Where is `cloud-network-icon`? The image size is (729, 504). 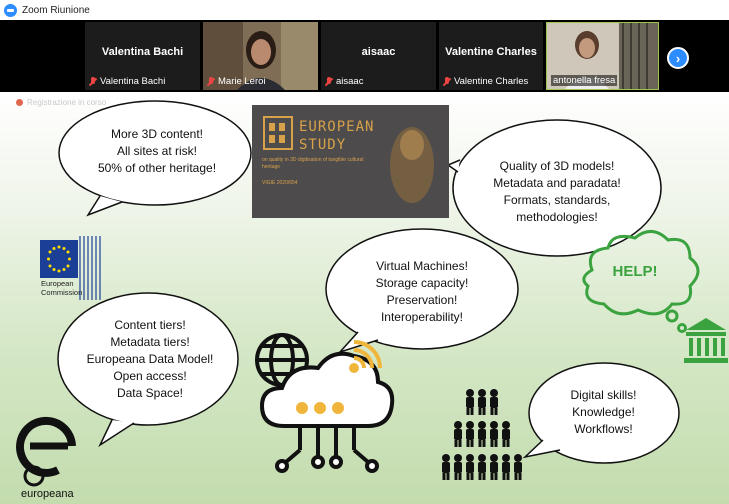
cloud-network-icon is located at coordinates (325, 403).